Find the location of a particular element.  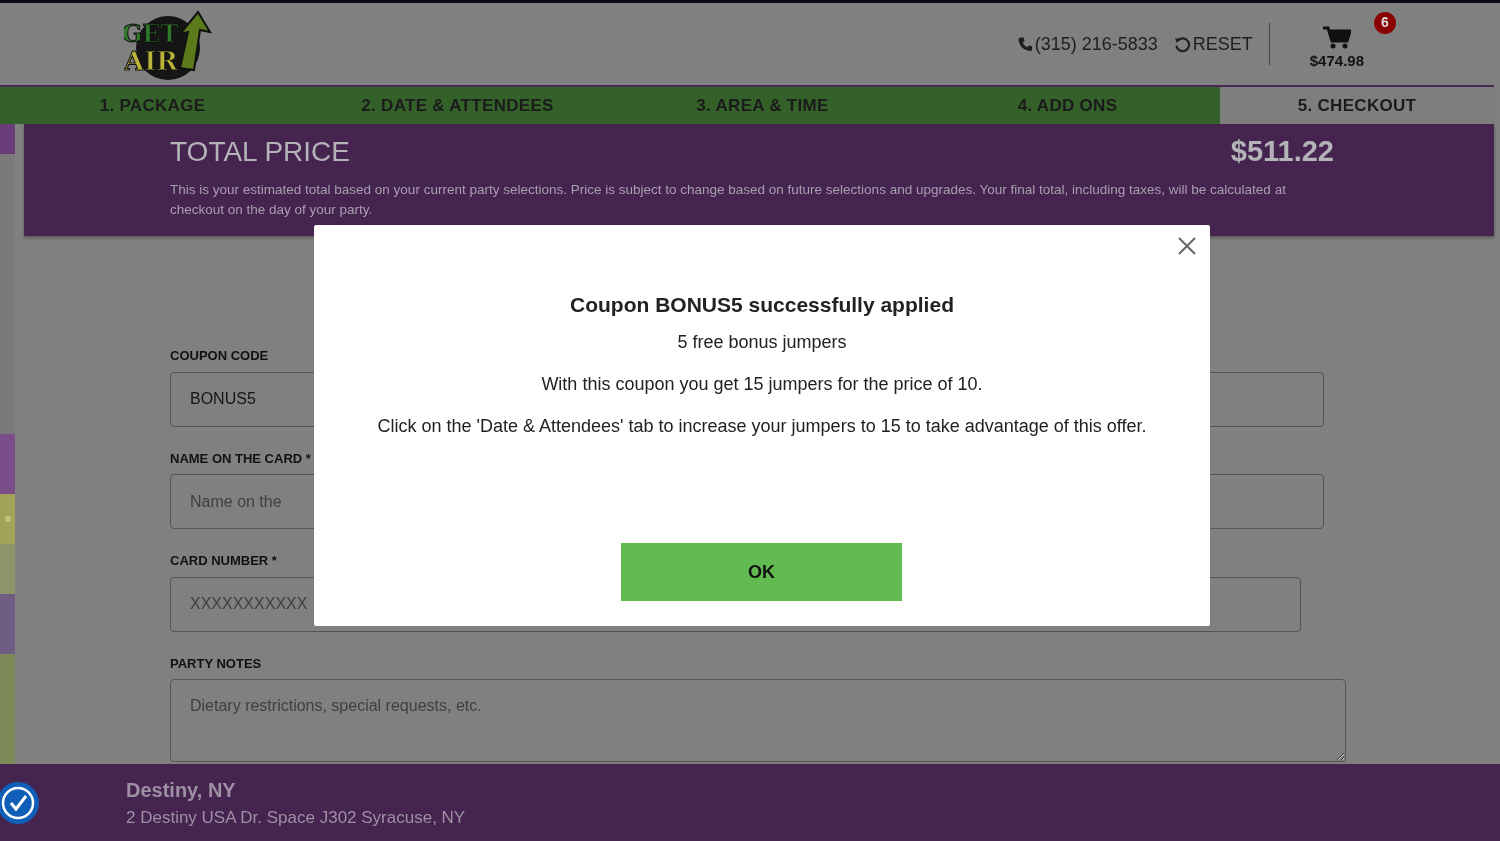

field-label: CARD NUMBER * is located at coordinates (224, 561).